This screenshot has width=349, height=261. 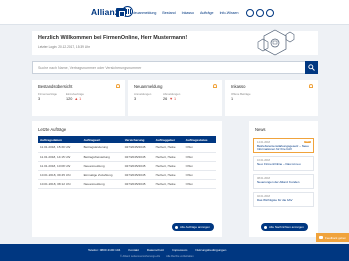 What do you see at coordinates (52, 129) in the screenshot?
I see `orders-title: Letzte Aufträge` at bounding box center [52, 129].